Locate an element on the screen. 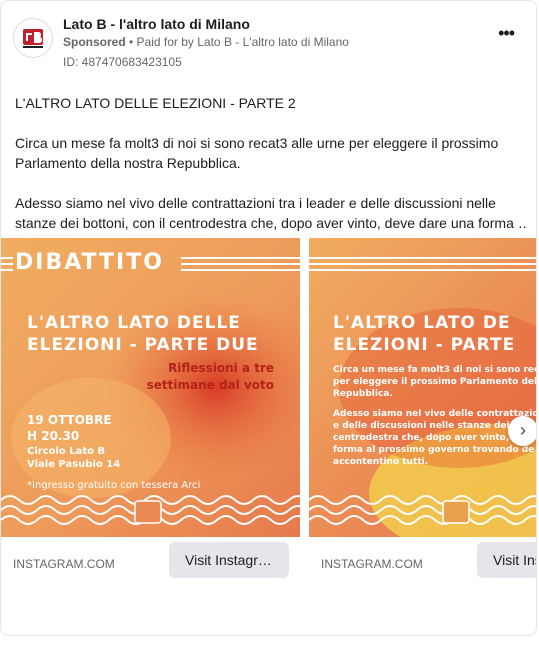  paid-prefix: • Paid for by is located at coordinates (161, 42).